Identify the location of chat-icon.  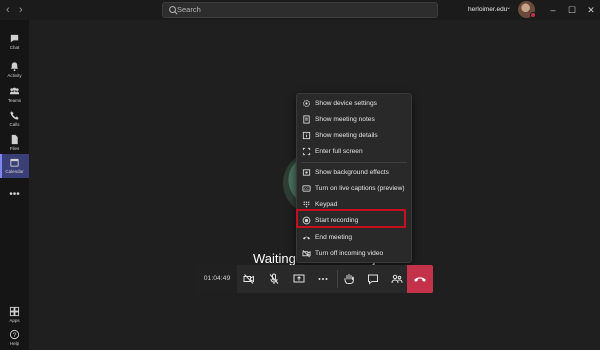
(14, 38).